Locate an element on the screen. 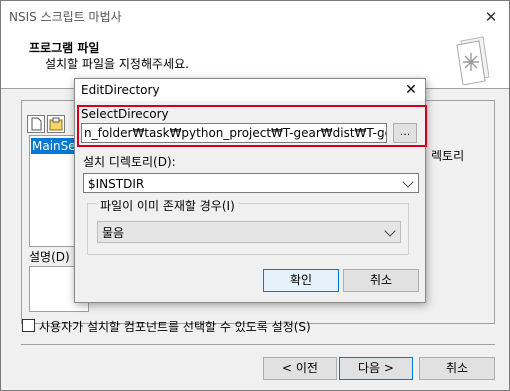  wizard-titlebar: NSIS 스크립트 마법사 ✕ is located at coordinates (255, 17).